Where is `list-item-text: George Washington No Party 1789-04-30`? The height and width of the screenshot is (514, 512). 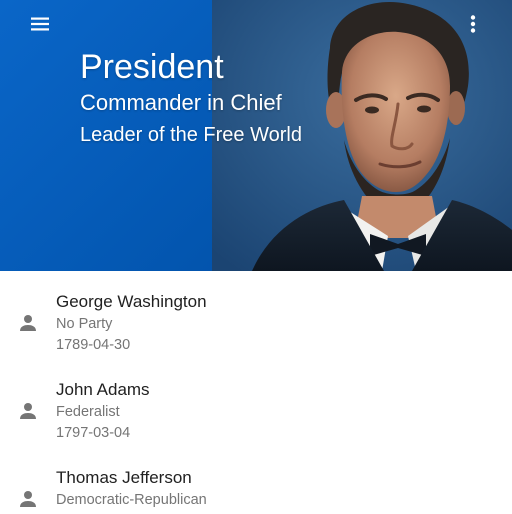
list-item-text: George Washington No Party 1789-04-30 is located at coordinates (131, 323).